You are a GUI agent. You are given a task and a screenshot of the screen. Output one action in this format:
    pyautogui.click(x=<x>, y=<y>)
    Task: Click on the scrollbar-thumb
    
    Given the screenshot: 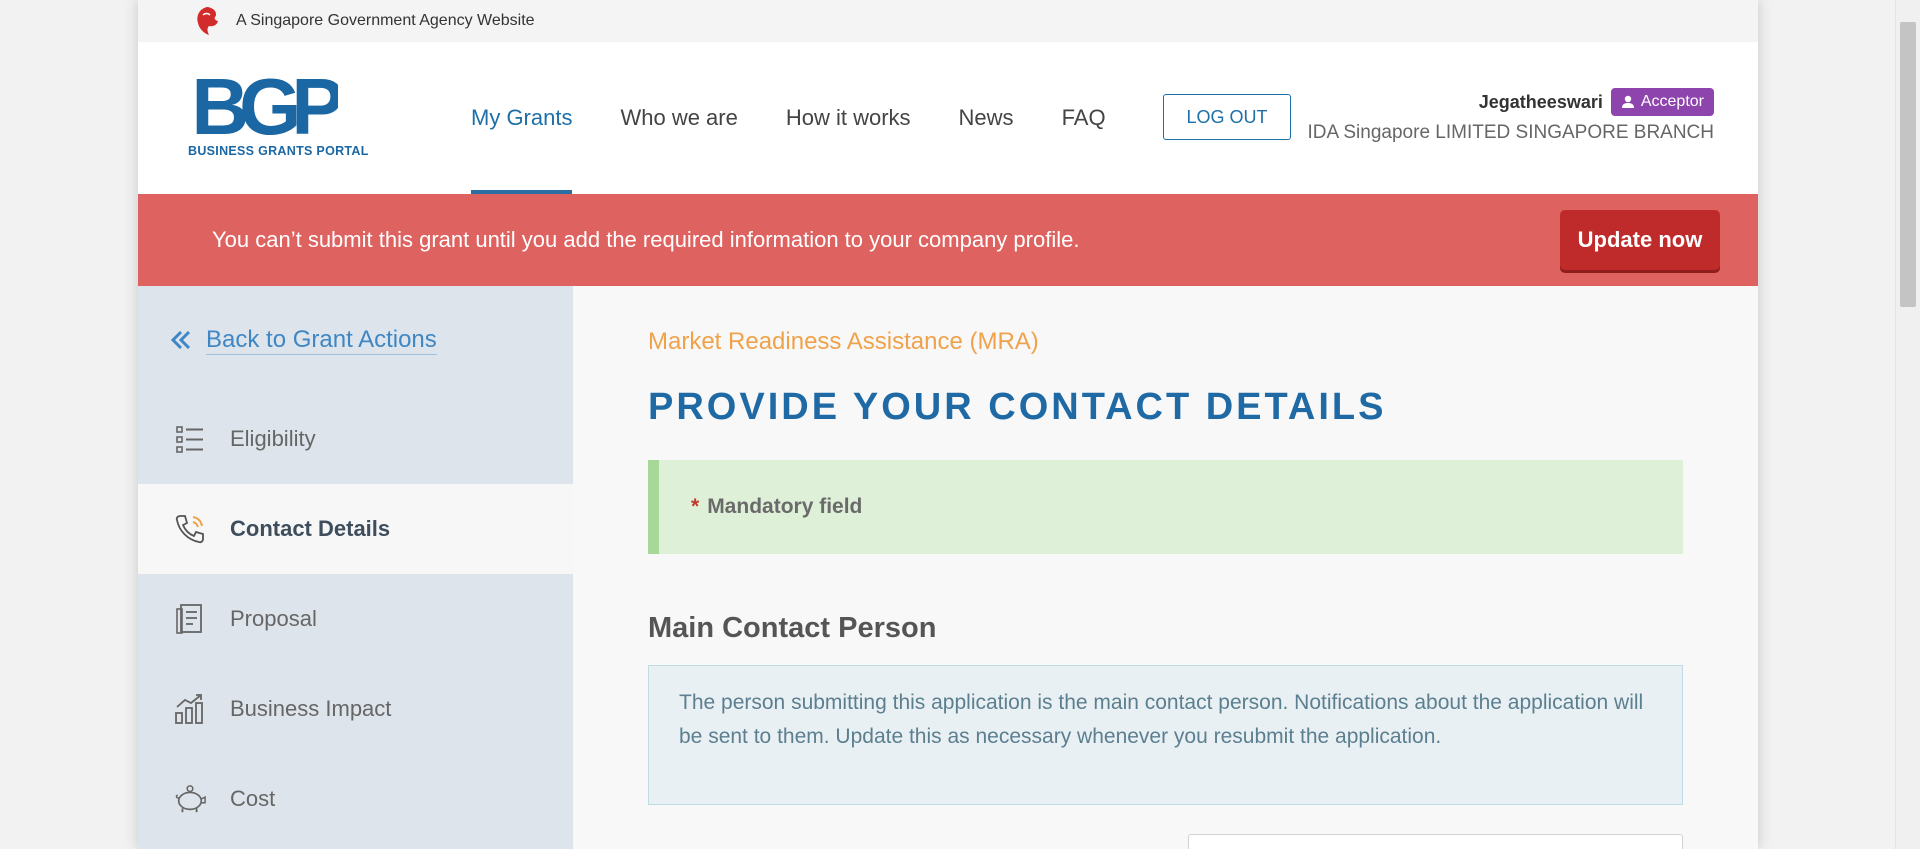 What is the action you would take?
    pyautogui.click(x=1908, y=164)
    